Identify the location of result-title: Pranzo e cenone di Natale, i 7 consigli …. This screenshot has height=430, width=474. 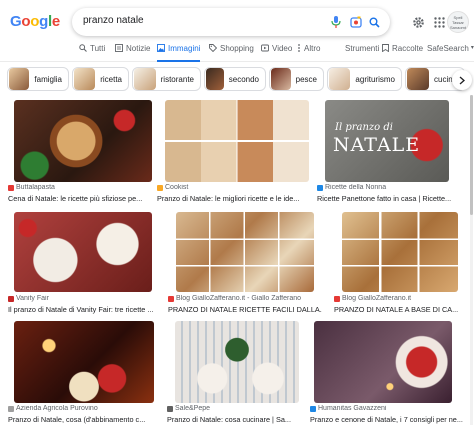
(389, 419).